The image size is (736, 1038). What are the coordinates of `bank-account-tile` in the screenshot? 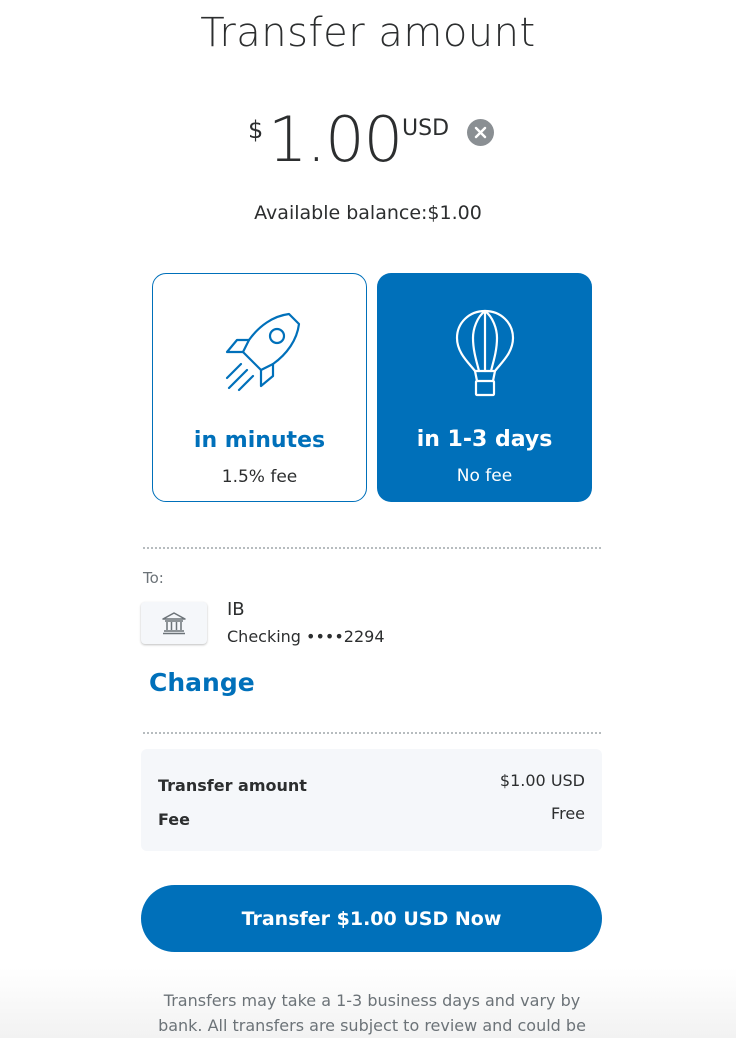 It's located at (174, 623).